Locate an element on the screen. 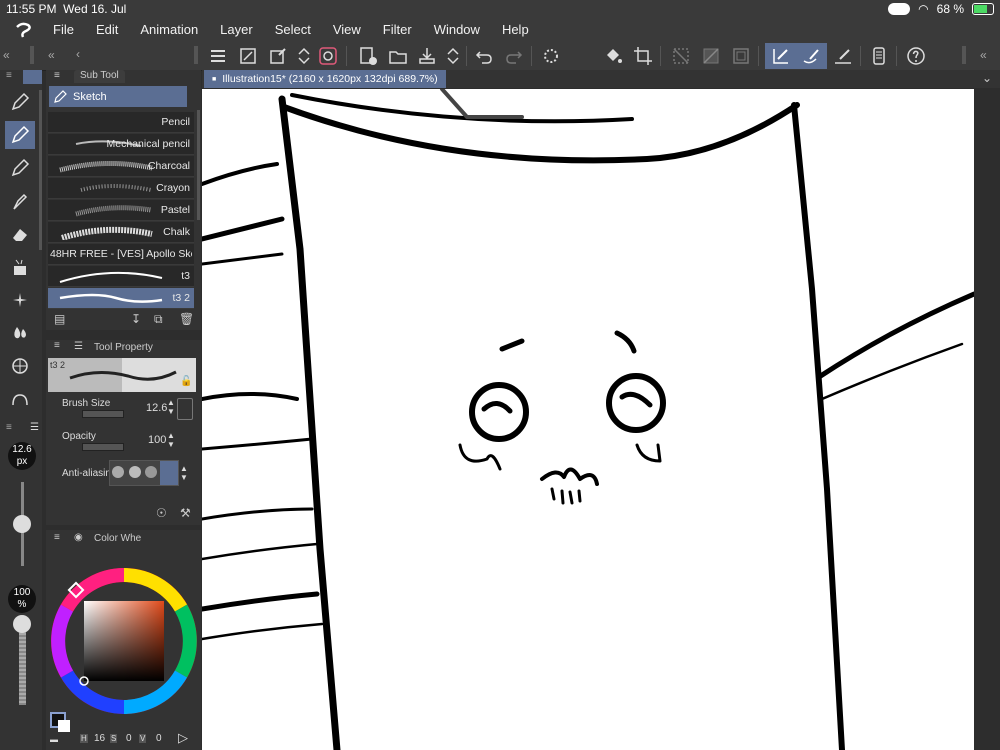 The image size is (1000, 750). tool-tab-pen is located at coordinates (32, 77).